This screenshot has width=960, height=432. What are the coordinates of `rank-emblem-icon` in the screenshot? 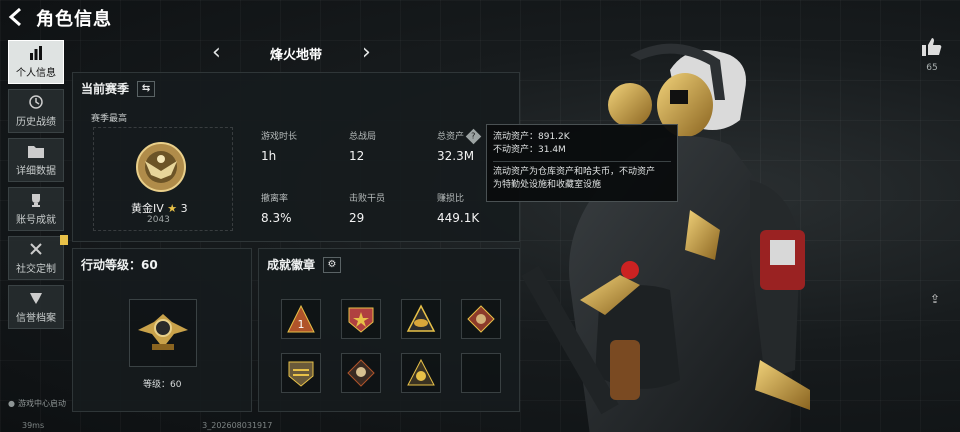 It's located at (161, 167).